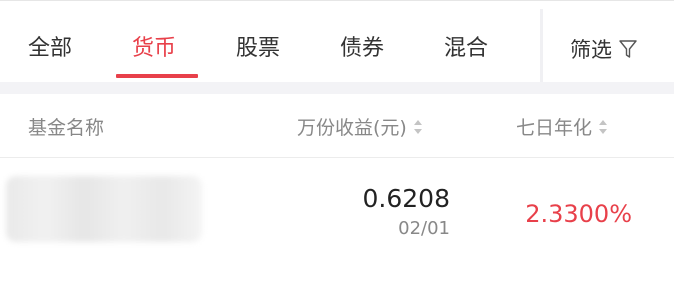 This screenshot has height=286, width=674. I want to click on filter-divider, so click(541, 46).